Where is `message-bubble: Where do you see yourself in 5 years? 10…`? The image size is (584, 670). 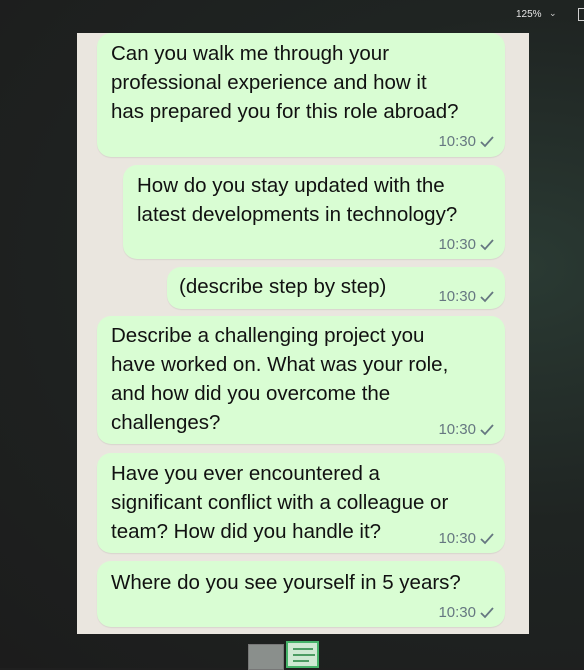 message-bubble: Where do you see yourself in 5 years? 10… is located at coordinates (301, 594).